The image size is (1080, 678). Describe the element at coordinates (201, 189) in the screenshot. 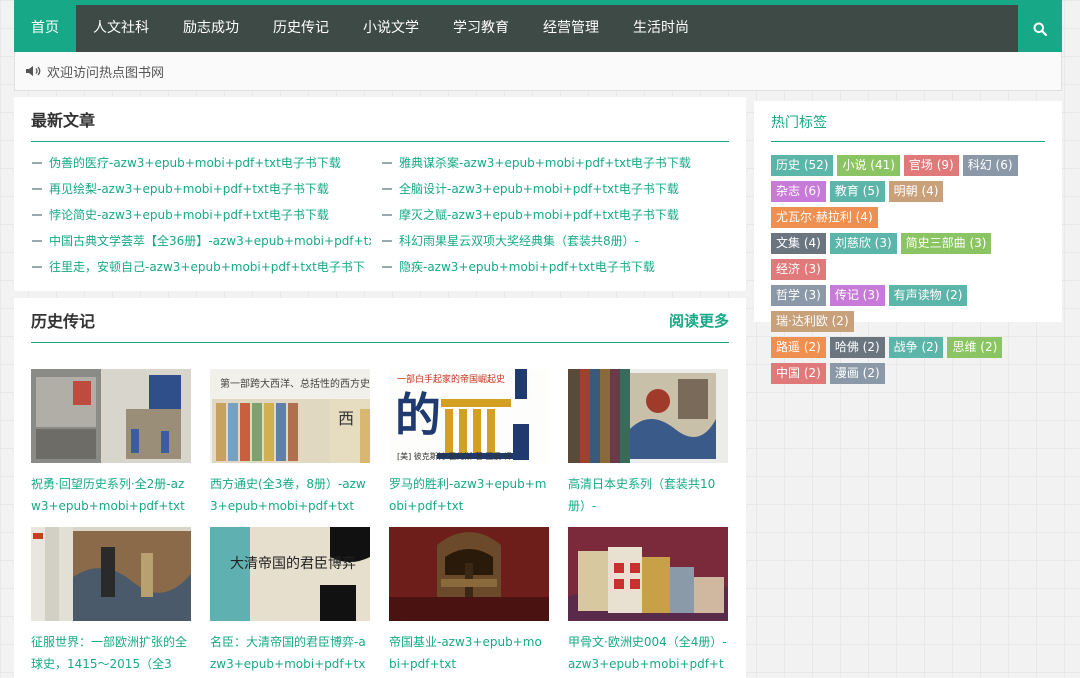

I see `article-link: 再见绘梨-azw3+epub+mobi+pdf+txt电子书下载` at that location.